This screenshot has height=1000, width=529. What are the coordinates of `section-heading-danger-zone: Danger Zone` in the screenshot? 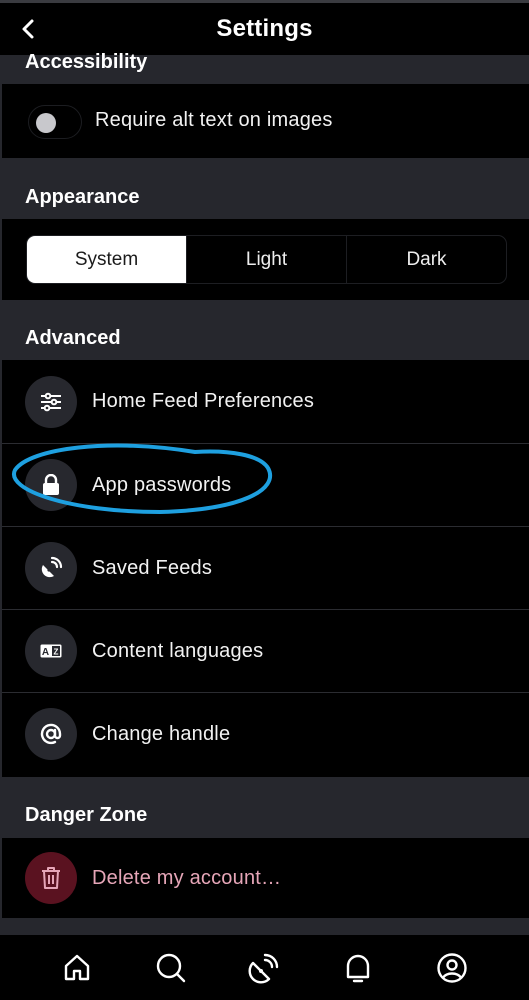 It's located at (86, 815).